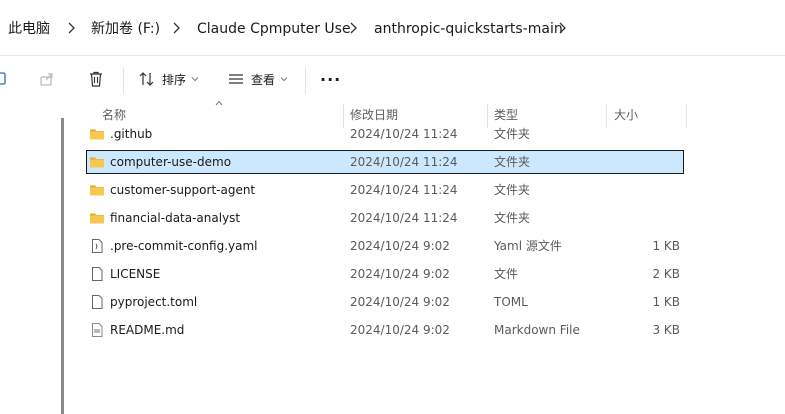 This screenshot has height=414, width=785. I want to click on navigation-pane-scrollbar, so click(62, 266).